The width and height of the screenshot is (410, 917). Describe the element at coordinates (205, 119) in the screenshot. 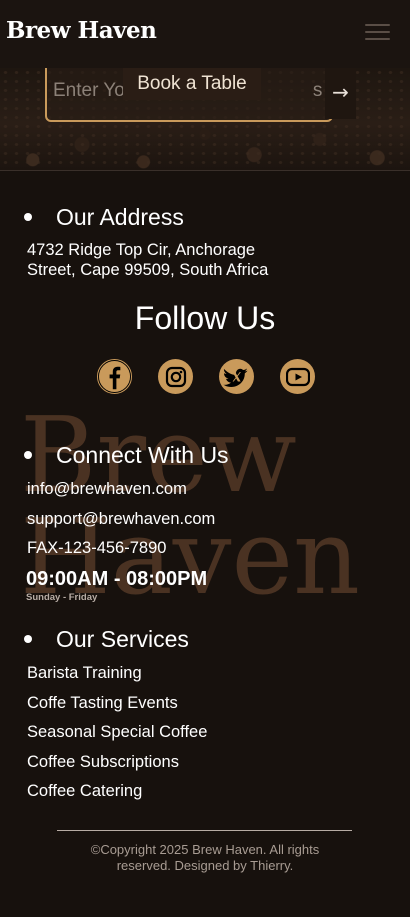

I see `hero-banner: Enter Yo s Book a Table →` at that location.